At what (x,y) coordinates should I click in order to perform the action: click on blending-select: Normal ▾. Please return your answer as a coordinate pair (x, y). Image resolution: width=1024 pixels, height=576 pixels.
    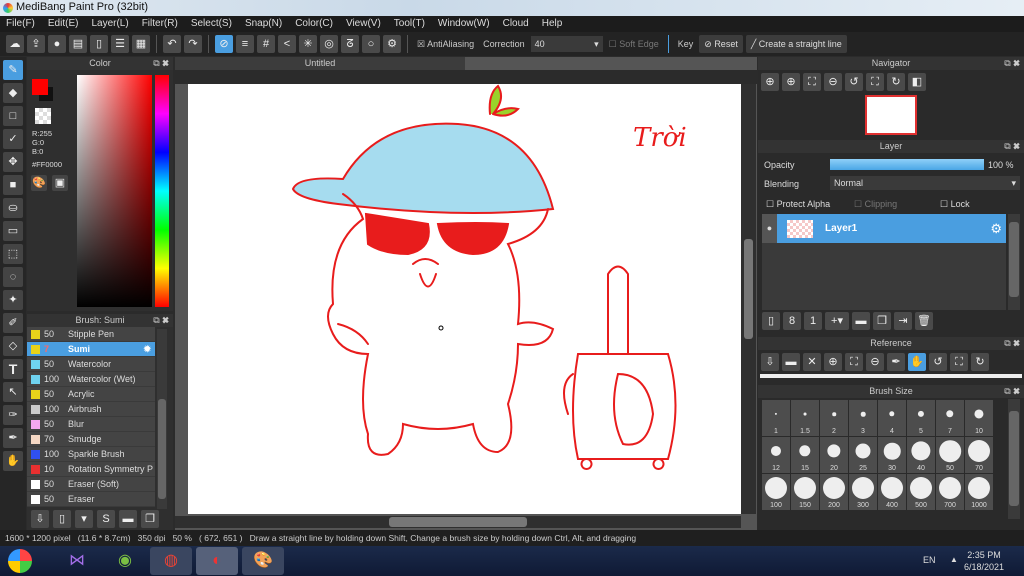
    Looking at the image, I should click on (925, 183).